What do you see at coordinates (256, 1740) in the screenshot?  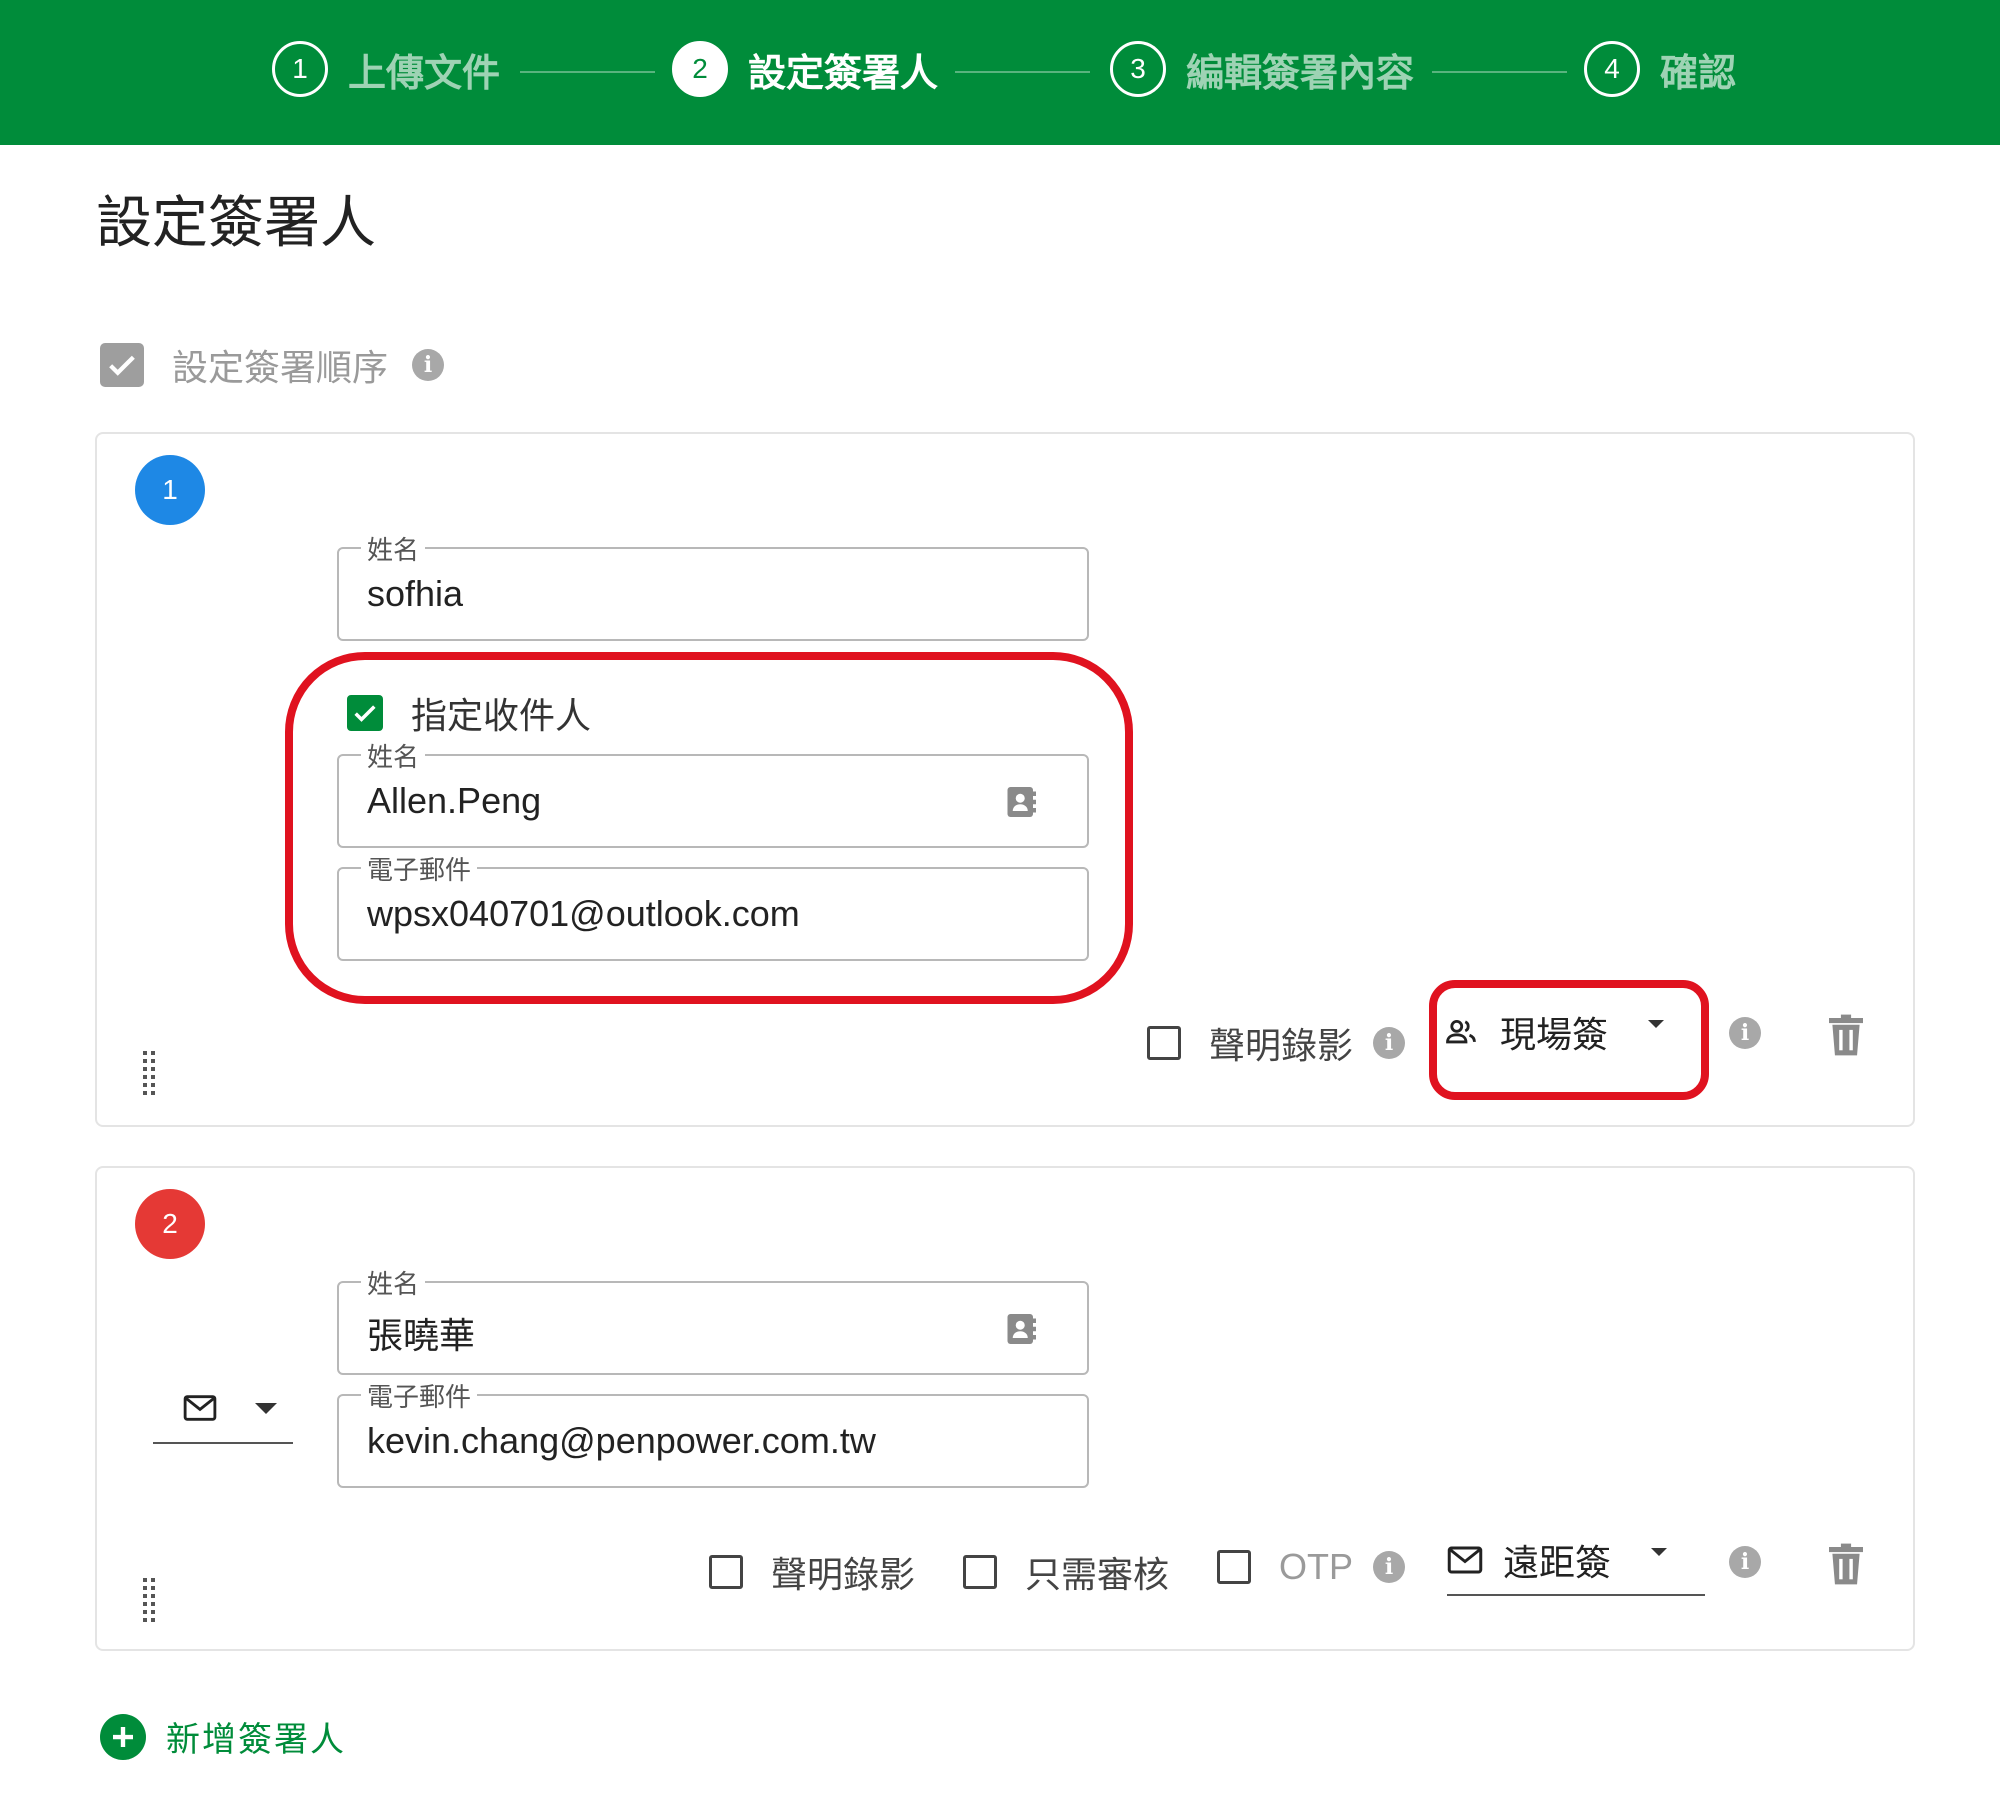 I see `add-signer-label: 新增簽署人` at bounding box center [256, 1740].